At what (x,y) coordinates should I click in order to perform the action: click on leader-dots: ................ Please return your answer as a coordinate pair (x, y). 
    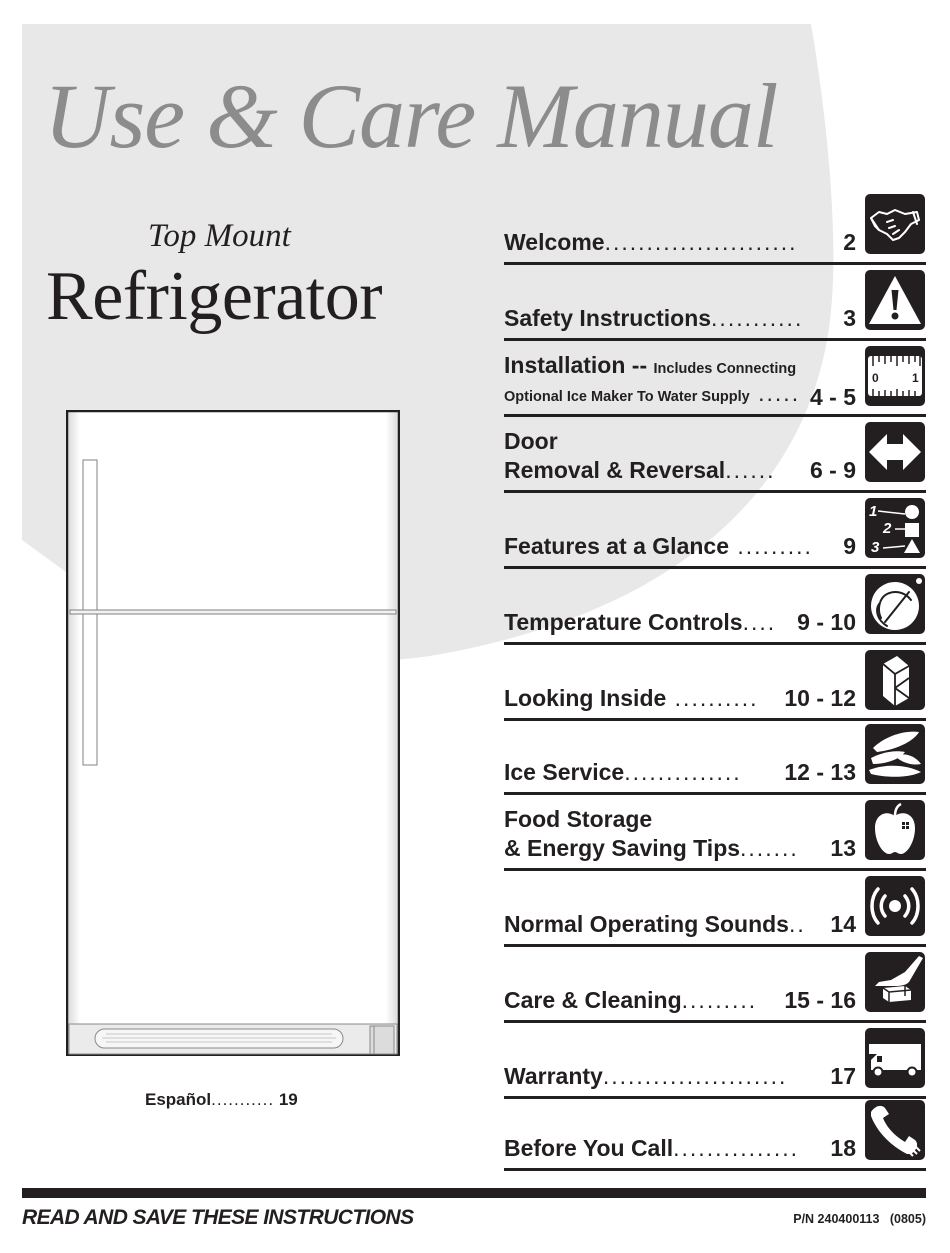
    Looking at the image, I should click on (736, 1148).